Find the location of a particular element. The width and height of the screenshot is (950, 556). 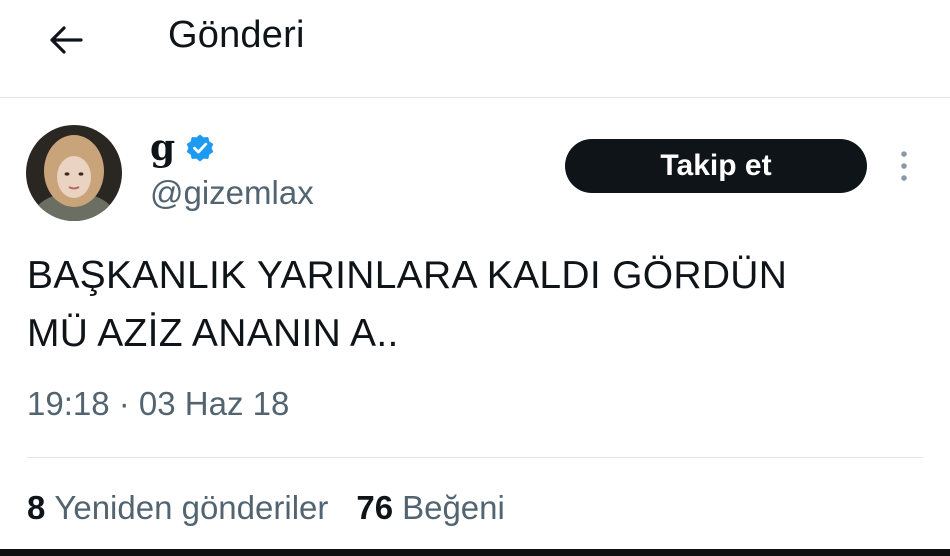

post-timestamp: 19:18 · 03 Haz 18 is located at coordinates (158, 404).